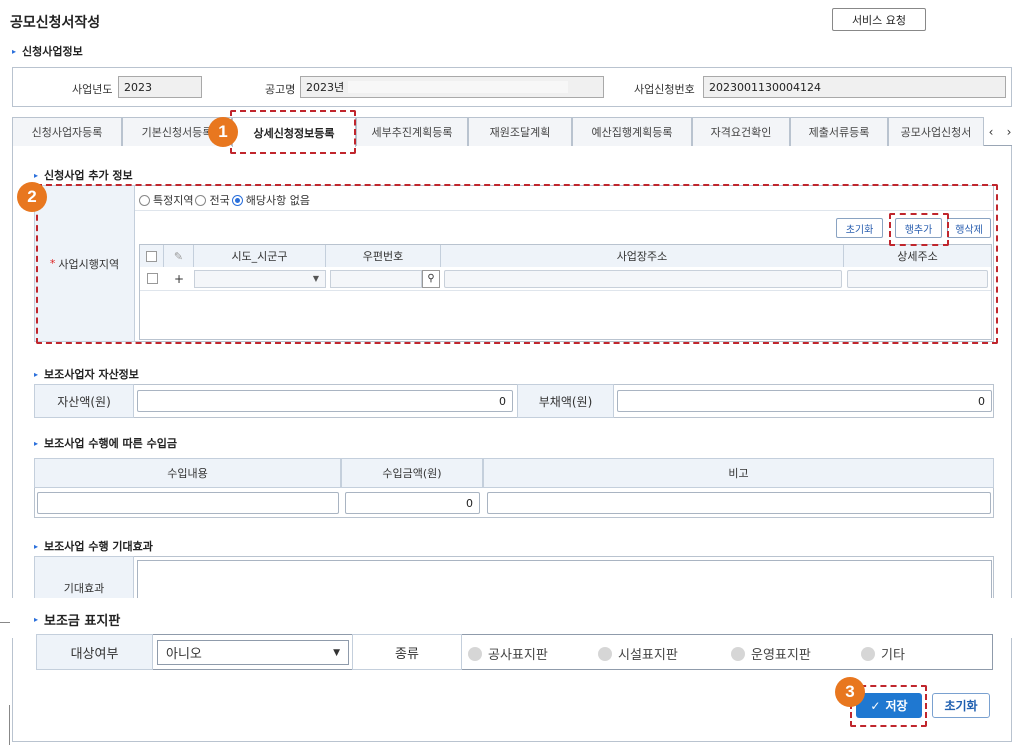  What do you see at coordinates (325, 401) in the screenshot?
I see `asset-input: 0` at bounding box center [325, 401].